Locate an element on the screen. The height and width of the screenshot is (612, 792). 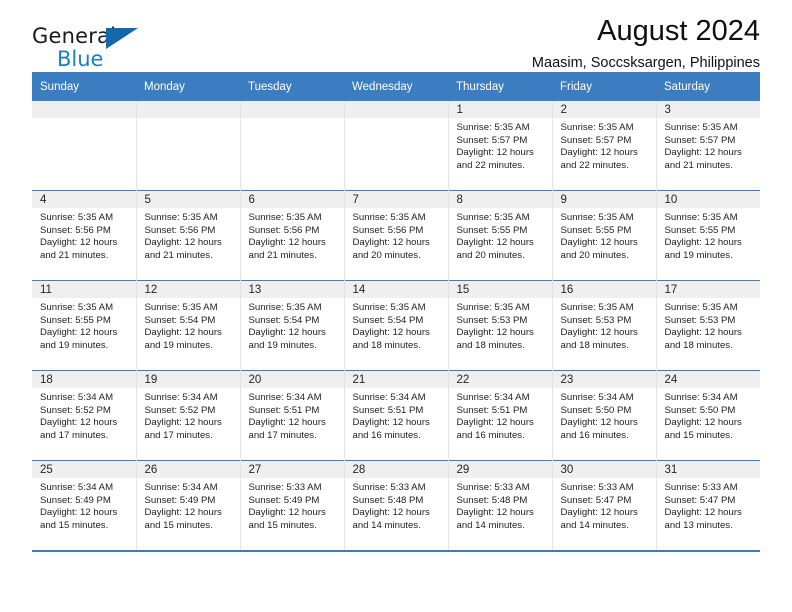
day-number: 30 is located at coordinates (604, 469).